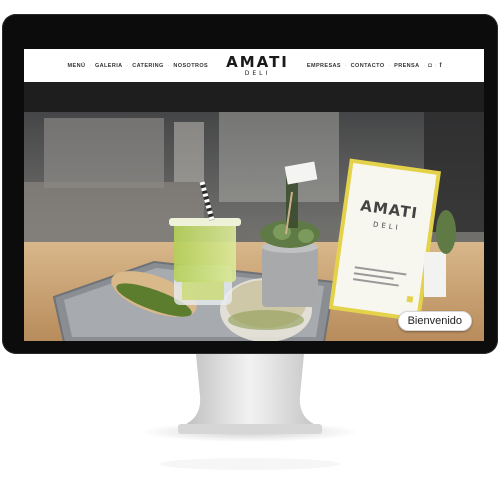  Describe the element at coordinates (250, 429) in the screenshot. I see `stand-base` at that location.